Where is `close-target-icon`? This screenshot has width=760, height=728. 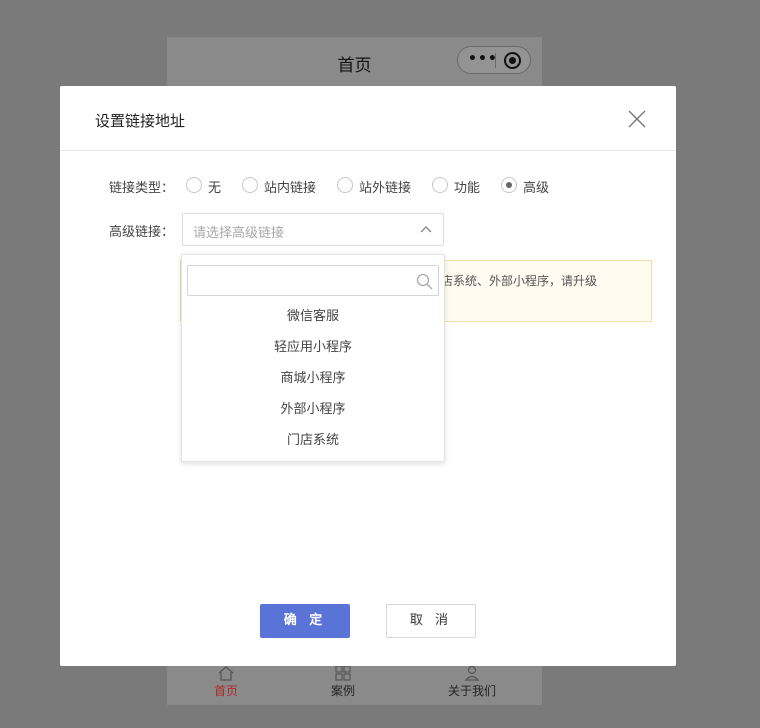 close-target-icon is located at coordinates (512, 60).